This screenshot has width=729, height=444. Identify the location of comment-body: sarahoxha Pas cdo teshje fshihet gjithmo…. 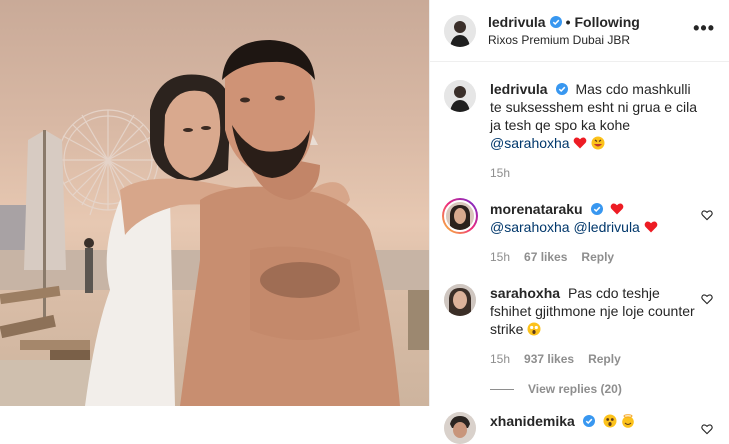
(597, 326).